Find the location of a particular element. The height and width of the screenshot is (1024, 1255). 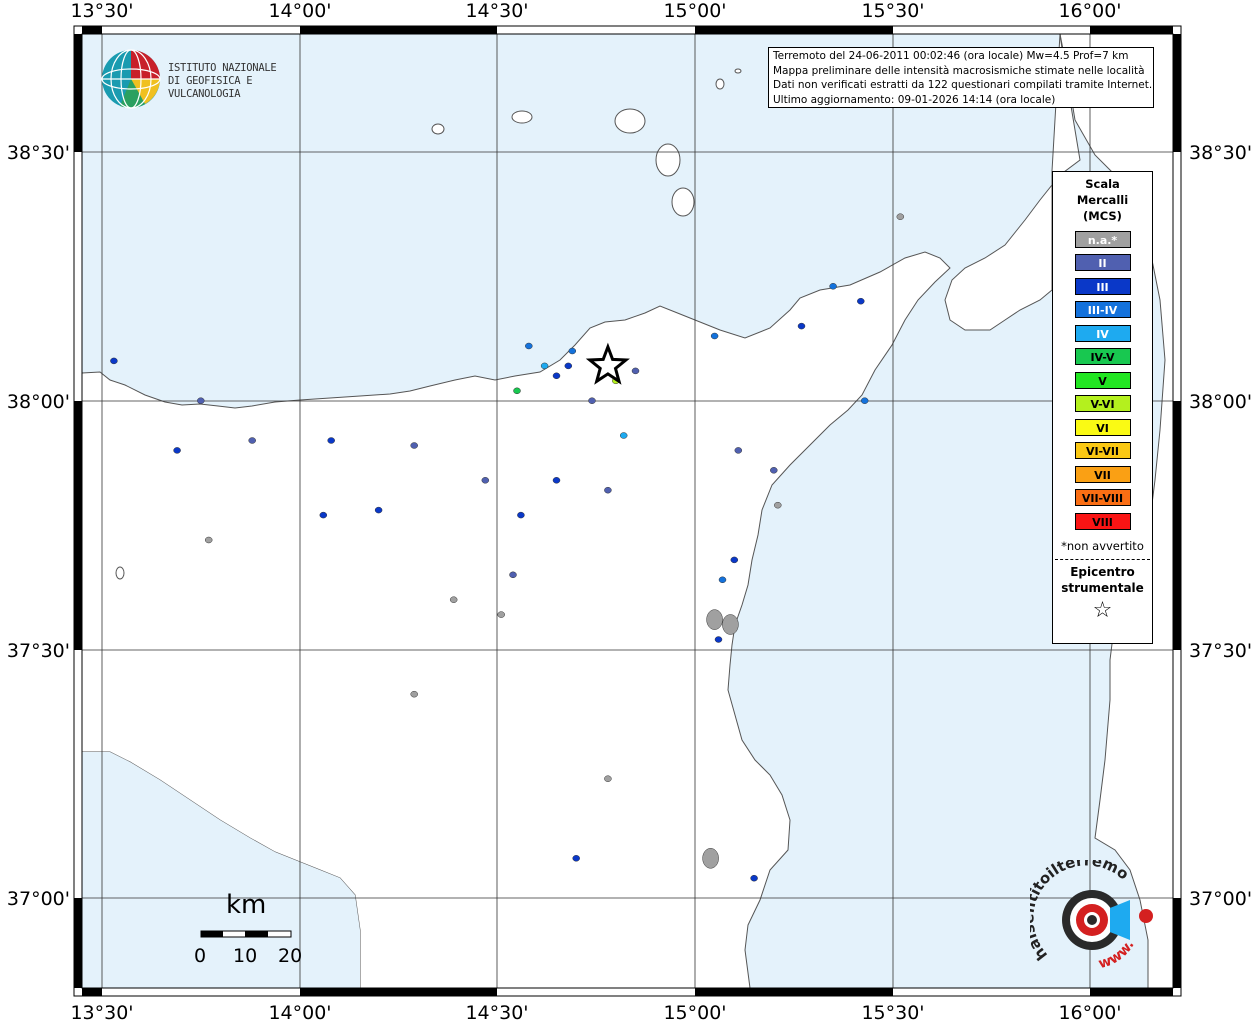

bottom-lon-label: 15°00' is located at coordinates (694, 1013).